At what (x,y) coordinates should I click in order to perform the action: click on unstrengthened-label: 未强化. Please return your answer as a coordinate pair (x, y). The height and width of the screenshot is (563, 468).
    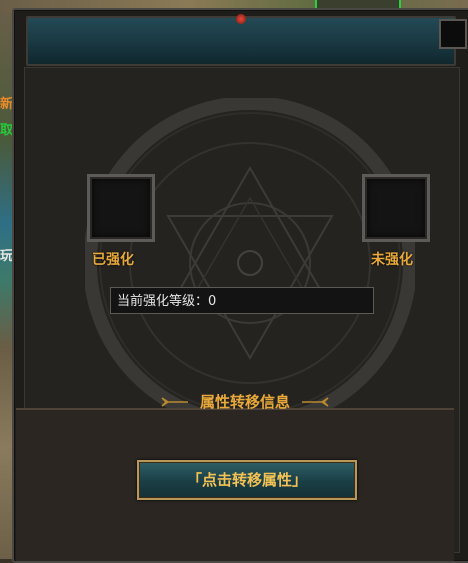
    Looking at the image, I should click on (392, 260).